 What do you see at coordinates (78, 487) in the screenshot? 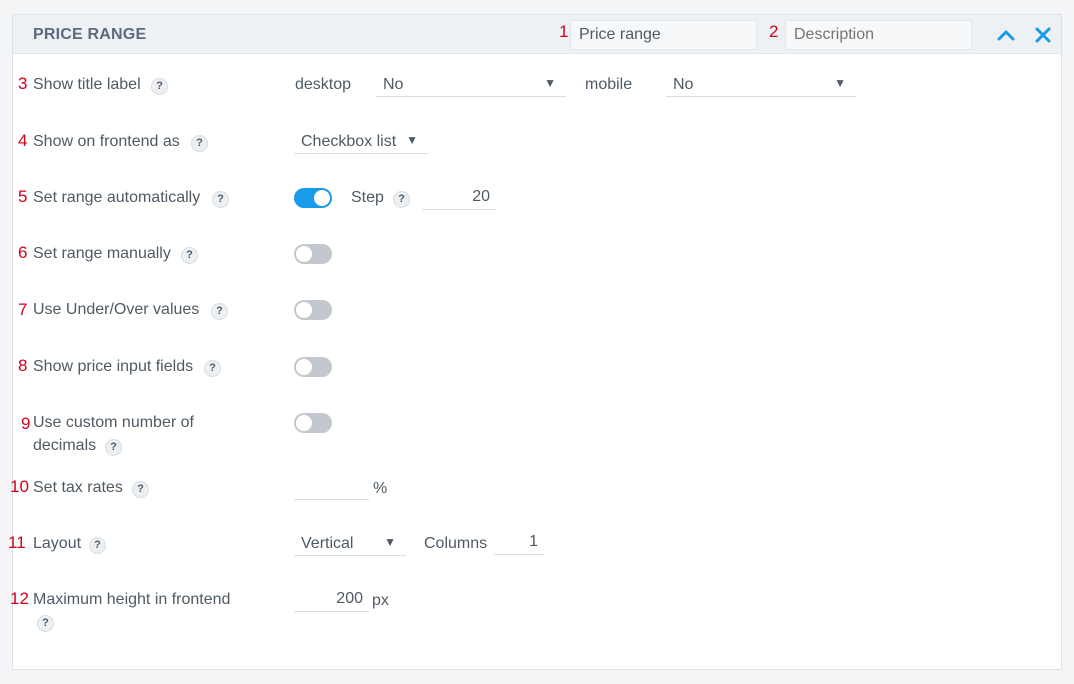
I see `tax-rates-label: Set tax rates` at bounding box center [78, 487].